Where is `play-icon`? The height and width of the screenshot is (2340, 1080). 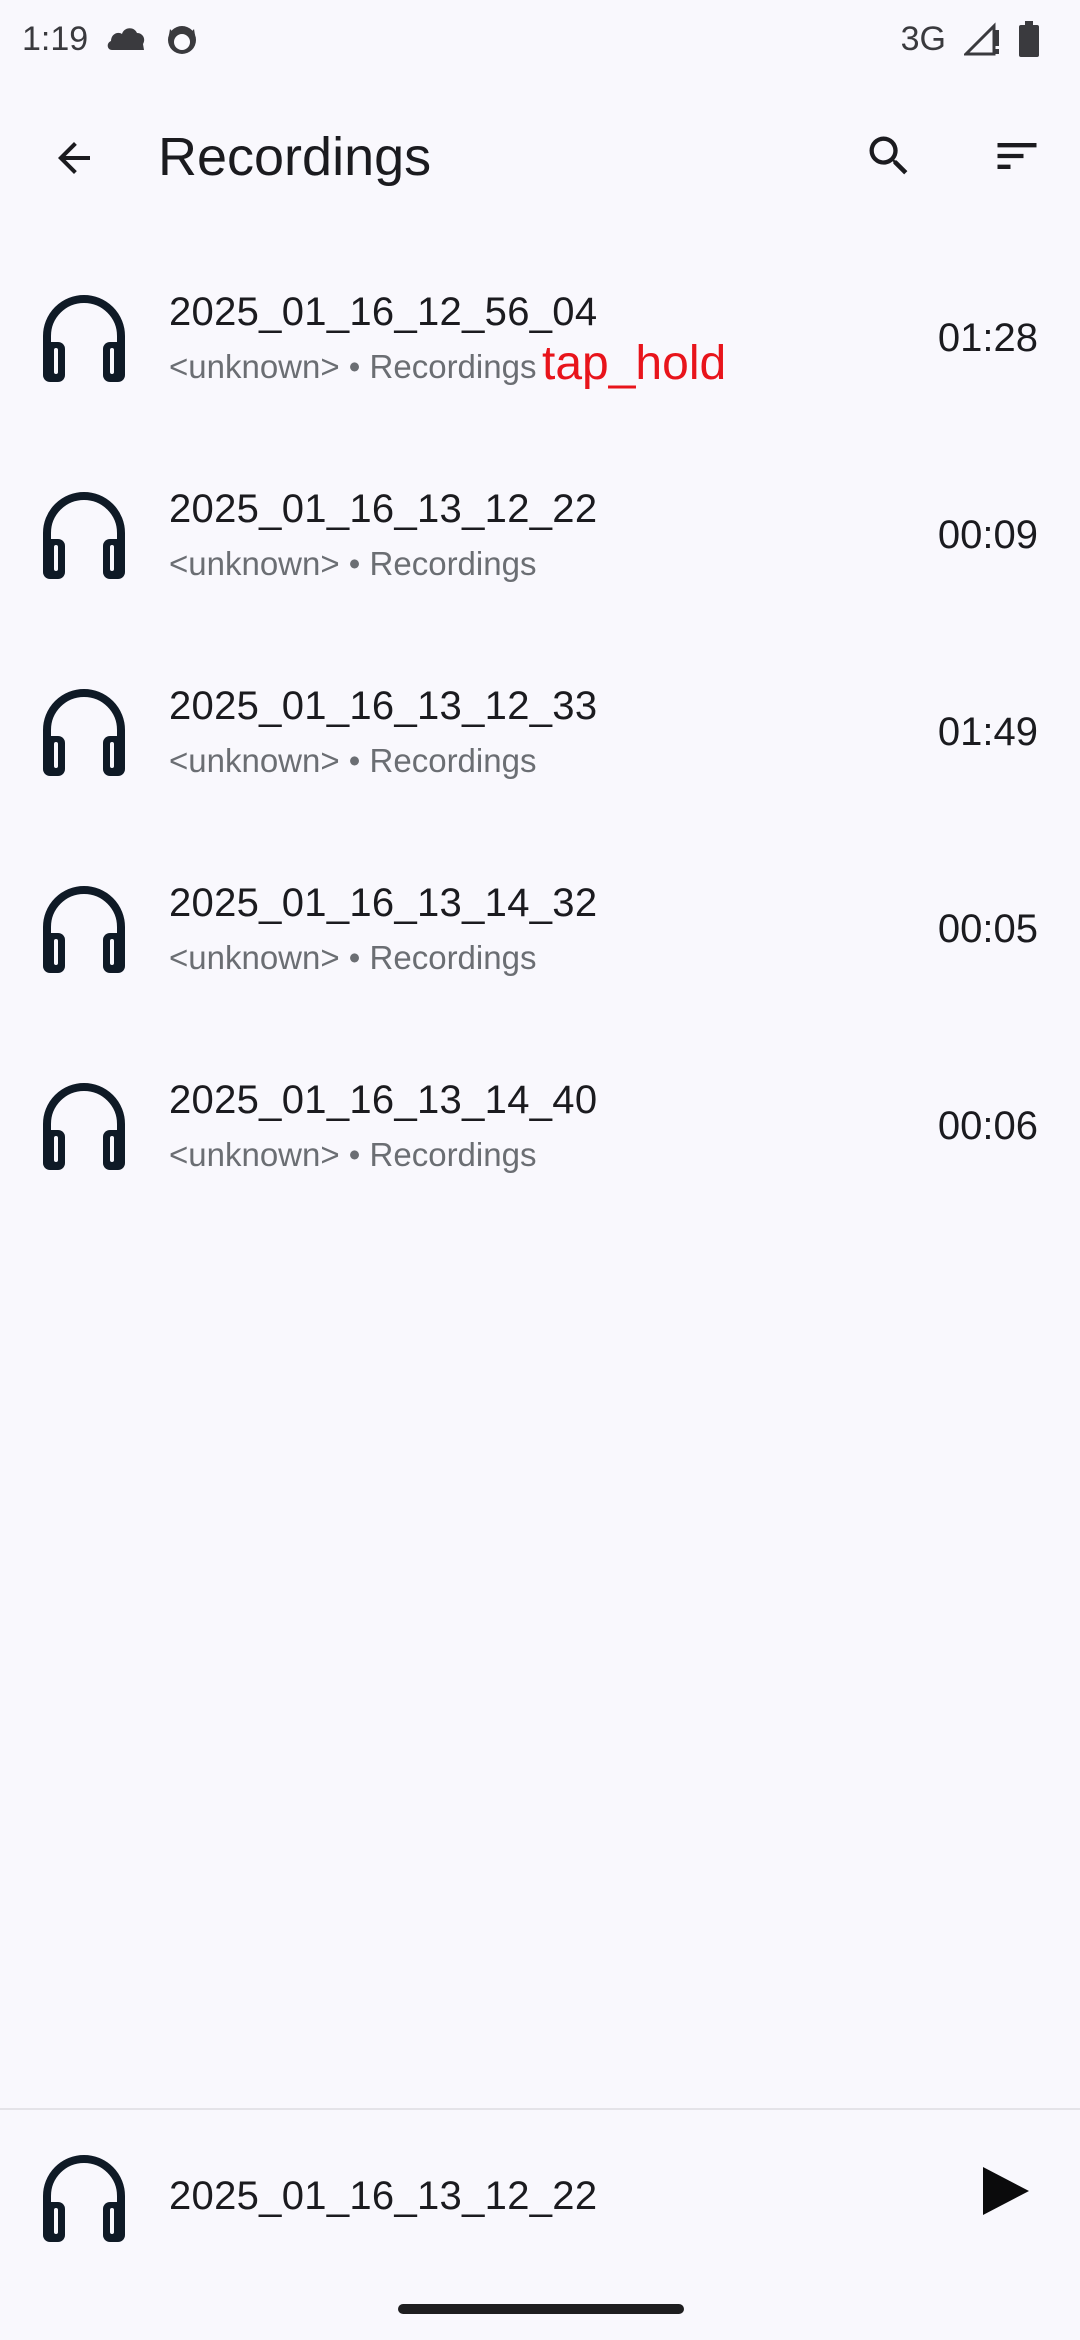 play-icon is located at coordinates (1006, 2191).